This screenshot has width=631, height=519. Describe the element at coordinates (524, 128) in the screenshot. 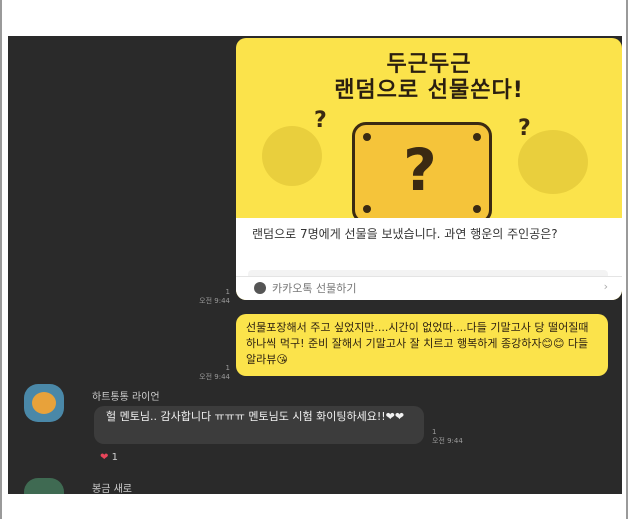

I see `small-question-mark-right: ?` at that location.